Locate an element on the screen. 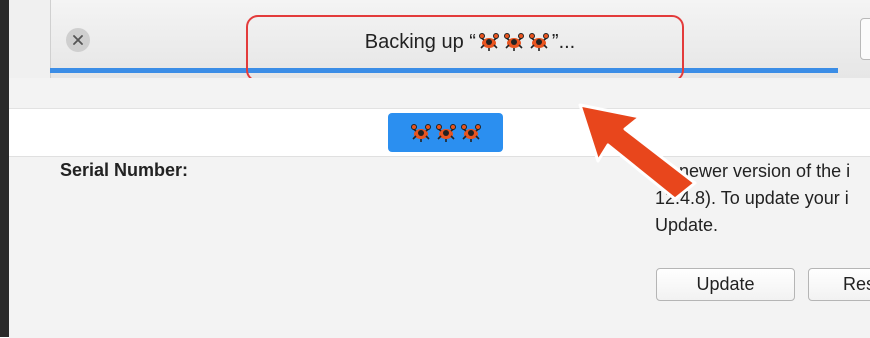  restore-button: Res is located at coordinates (839, 284).